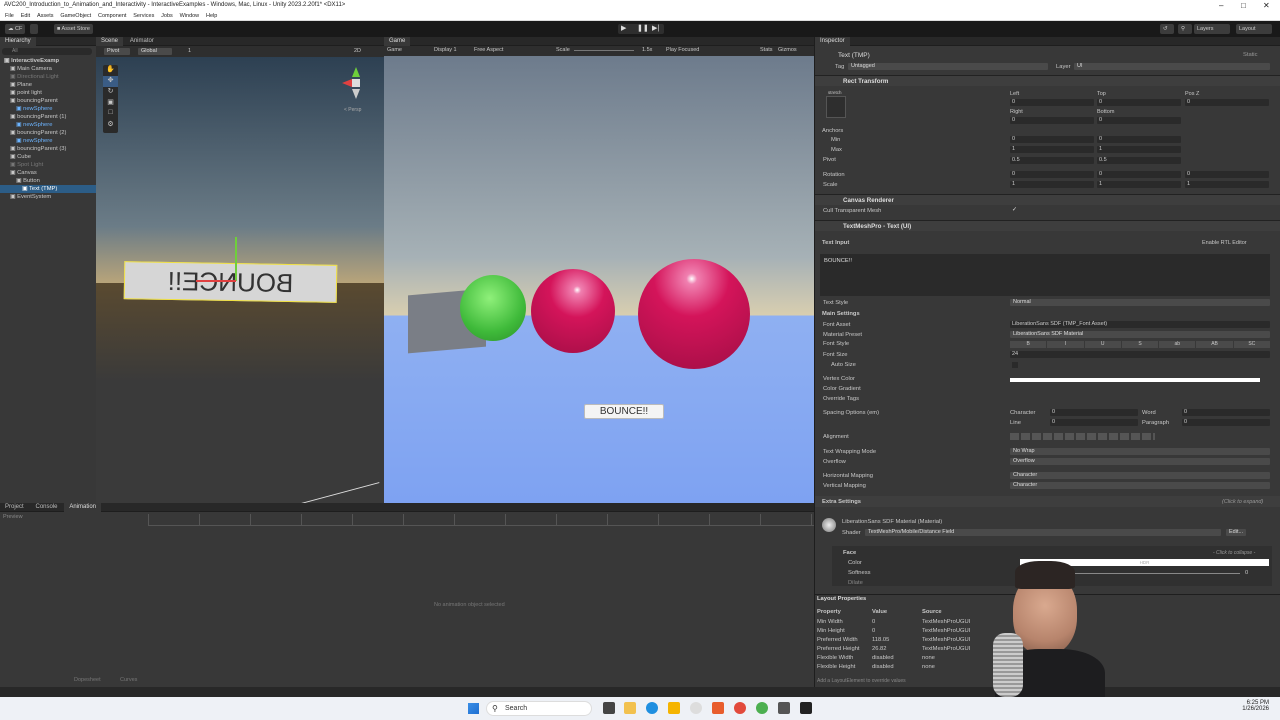  I want to click on alignment-buttons, so click(1082, 436).